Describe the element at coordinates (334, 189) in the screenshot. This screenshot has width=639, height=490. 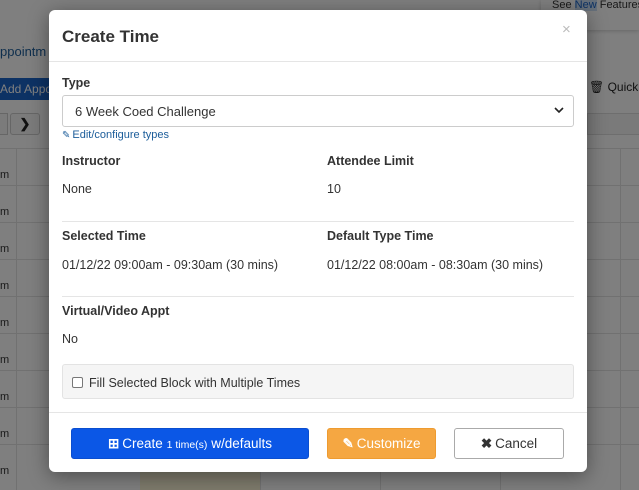
I see `attendee-limit-value: 10` at that location.